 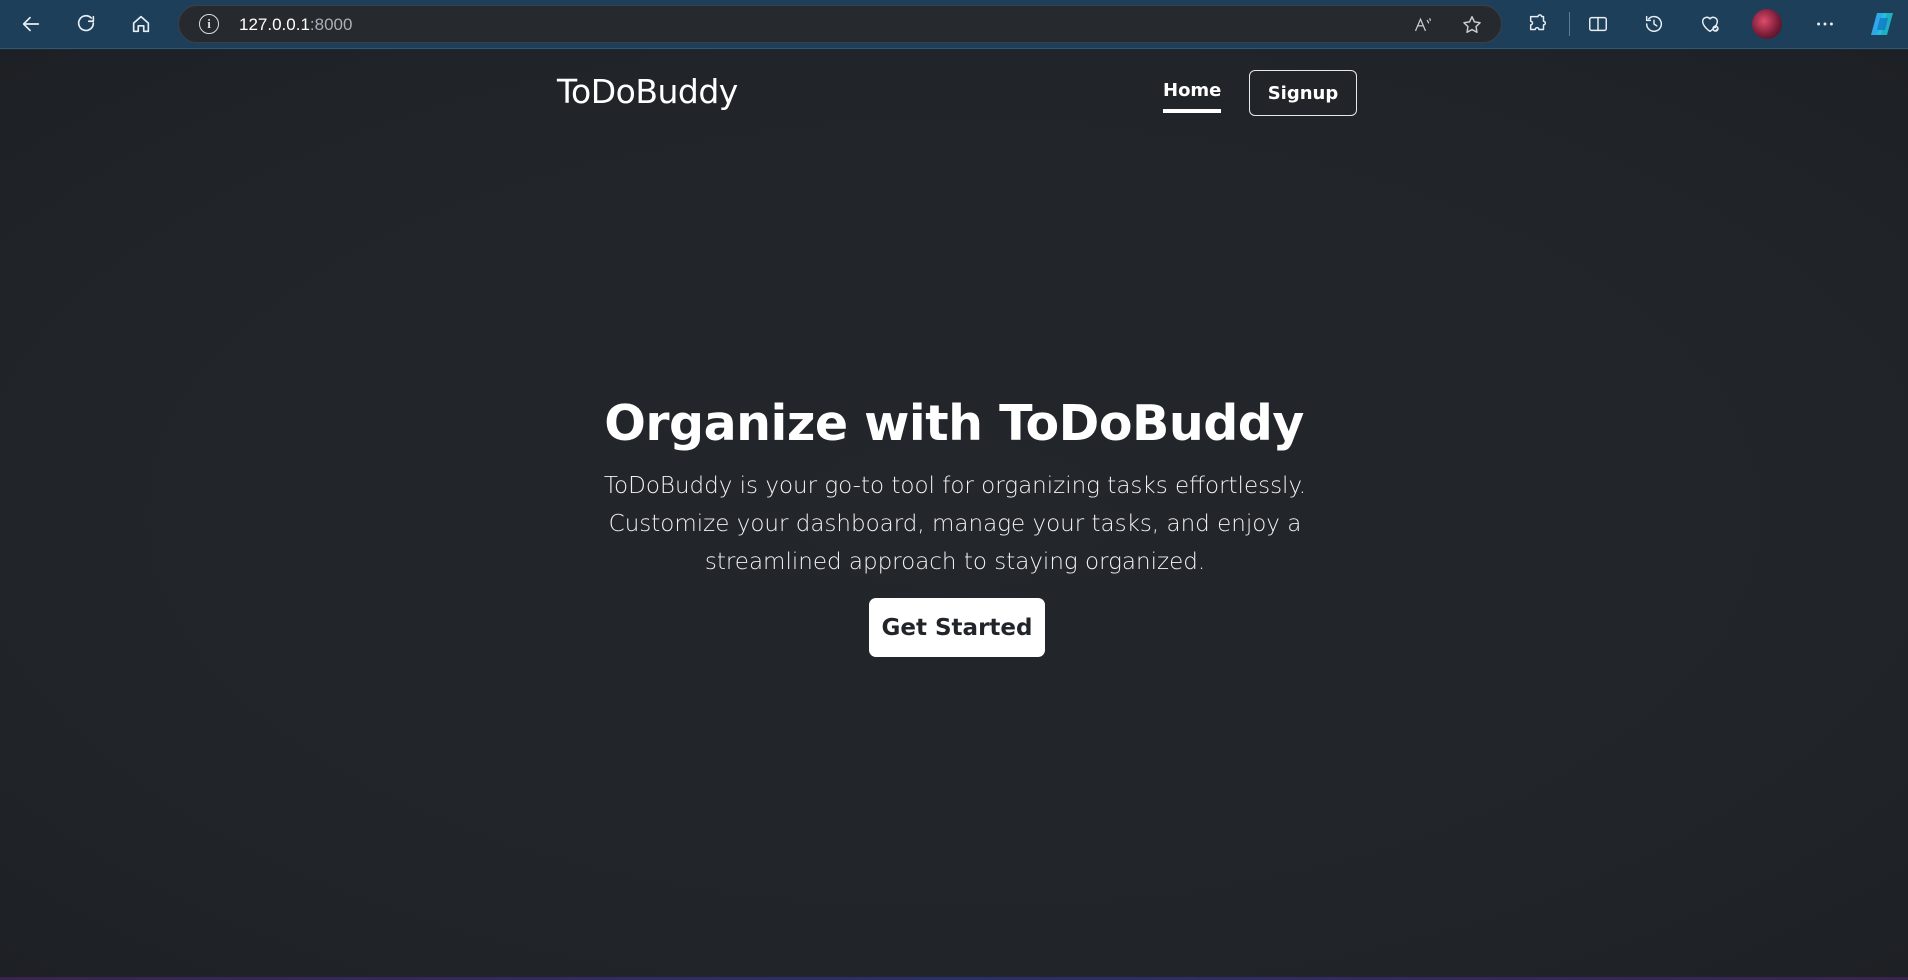 What do you see at coordinates (954, 423) in the screenshot?
I see `hero-title: Organize with ToDoBuddy` at bounding box center [954, 423].